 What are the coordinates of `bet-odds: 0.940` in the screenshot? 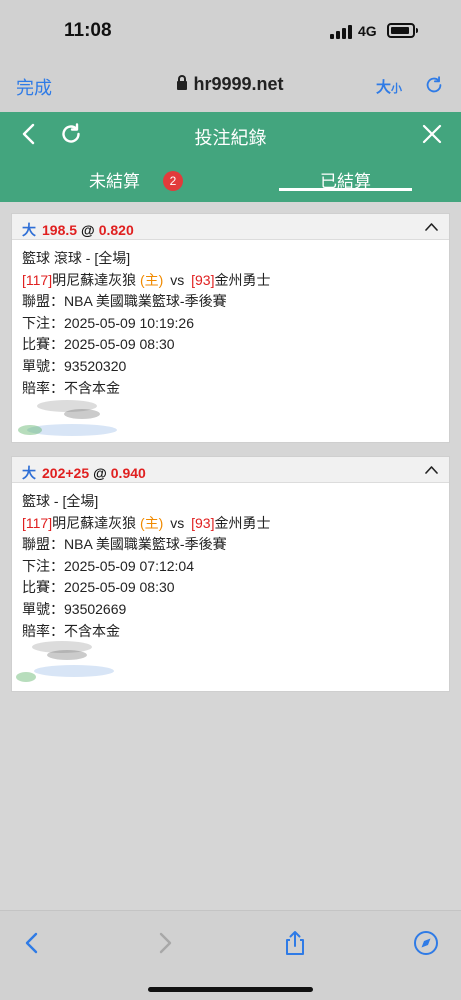 It's located at (128, 473).